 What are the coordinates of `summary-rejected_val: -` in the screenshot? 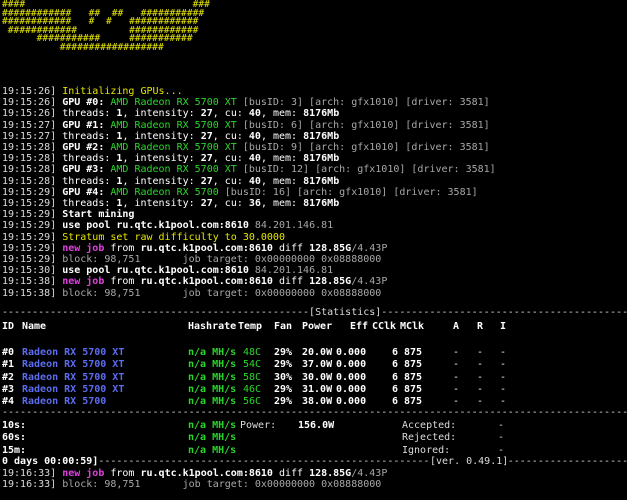 It's located at (501, 438).